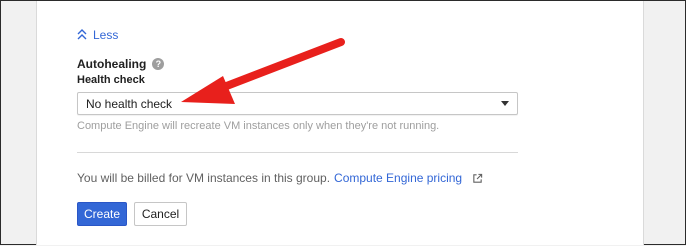  What do you see at coordinates (158, 64) in the screenshot?
I see `help-icon: ?` at bounding box center [158, 64].